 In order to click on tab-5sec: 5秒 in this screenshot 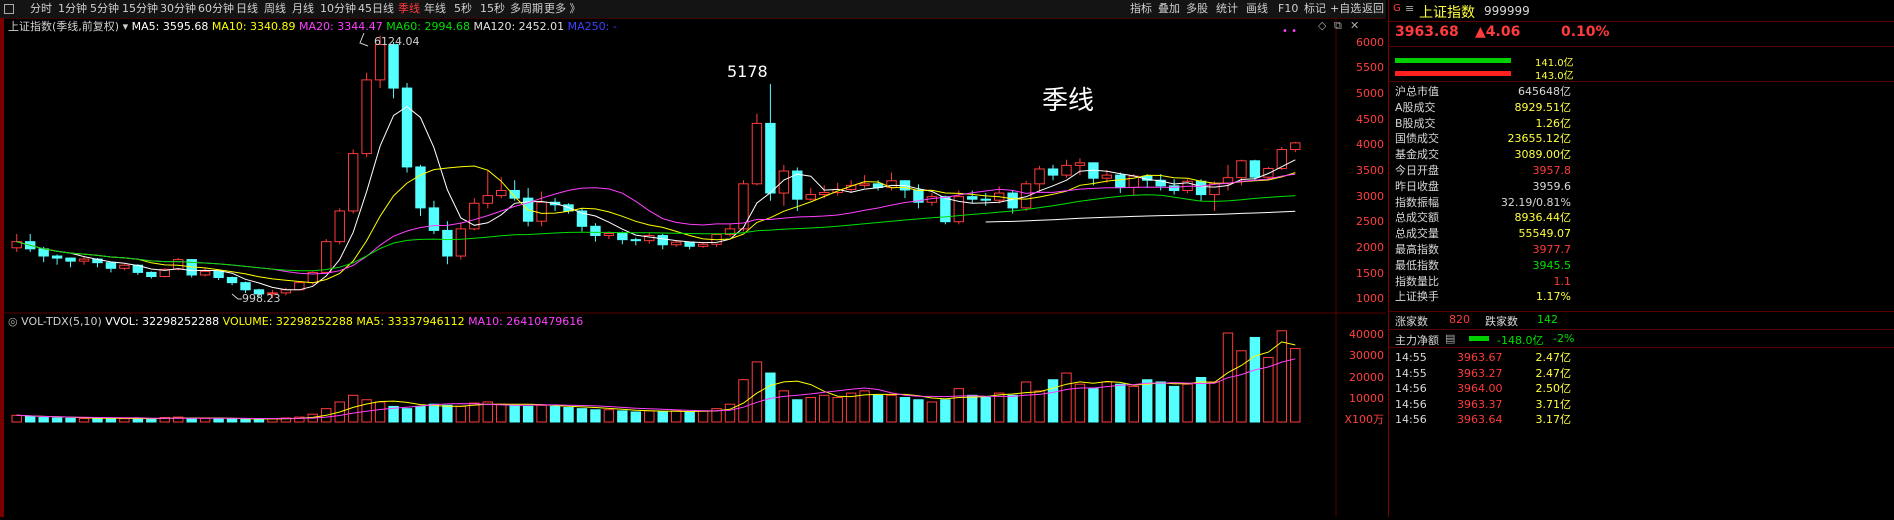, I will do `click(463, 9)`.